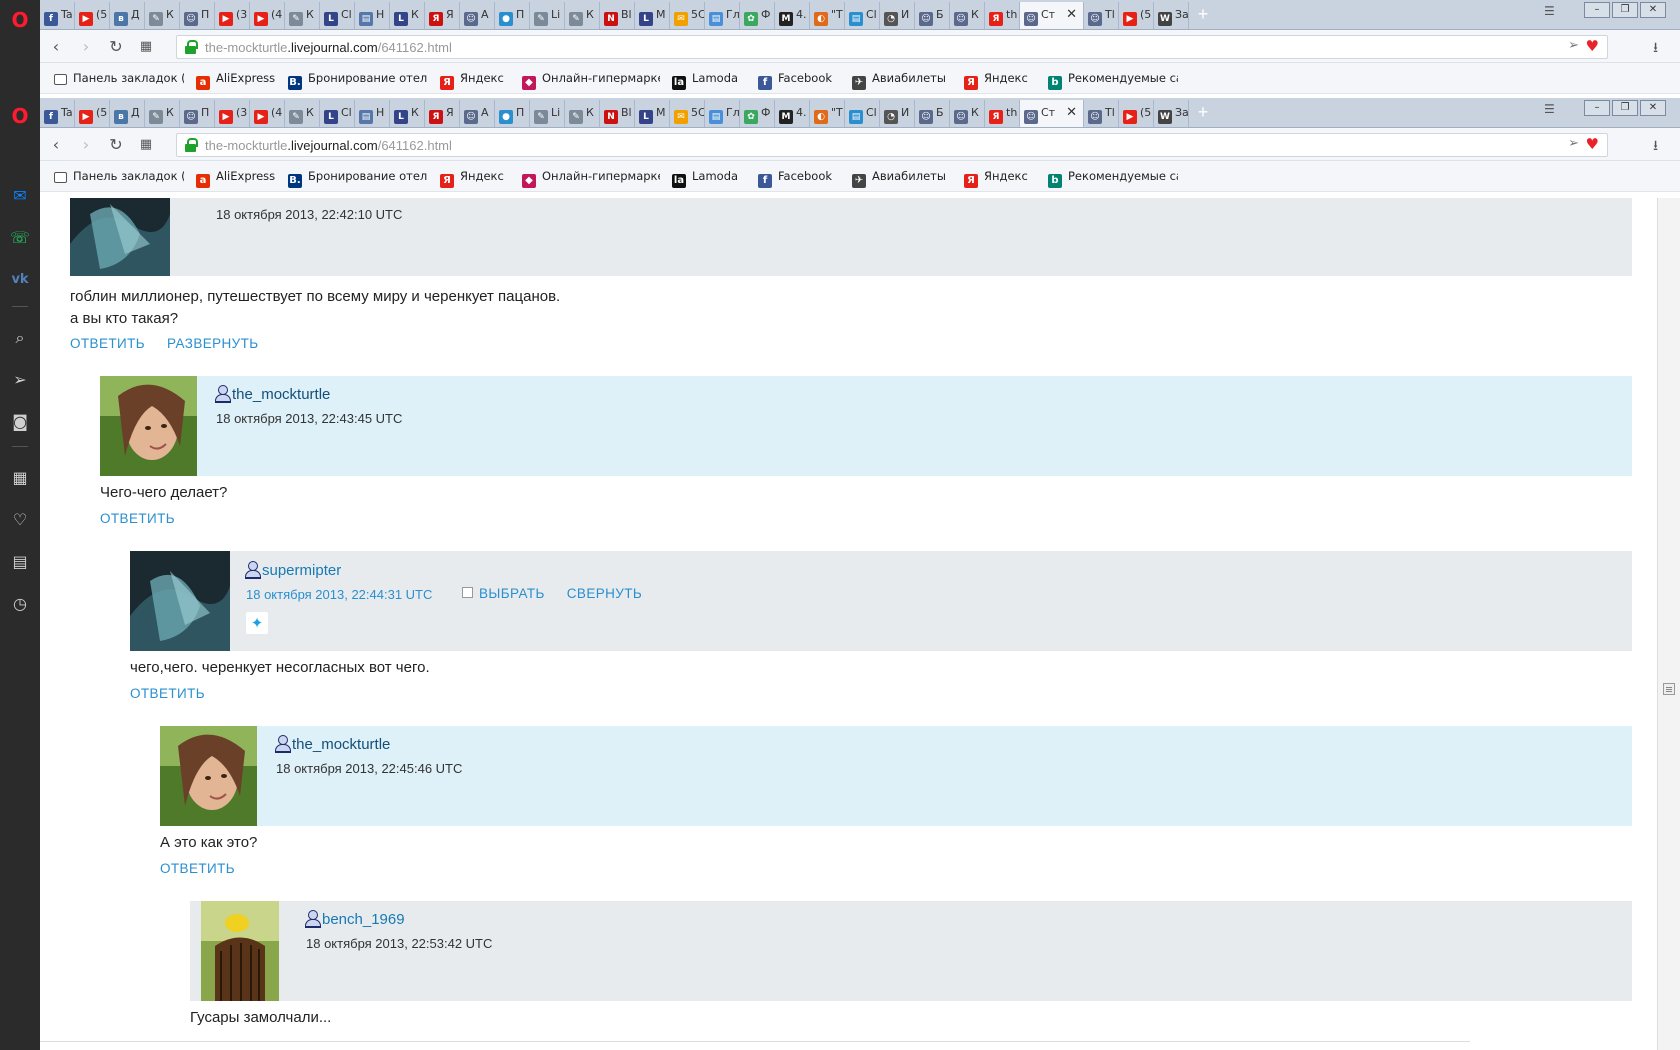 The height and width of the screenshot is (1050, 1680). I want to click on collapse-link: СВЕРНУТЬ, so click(604, 593).